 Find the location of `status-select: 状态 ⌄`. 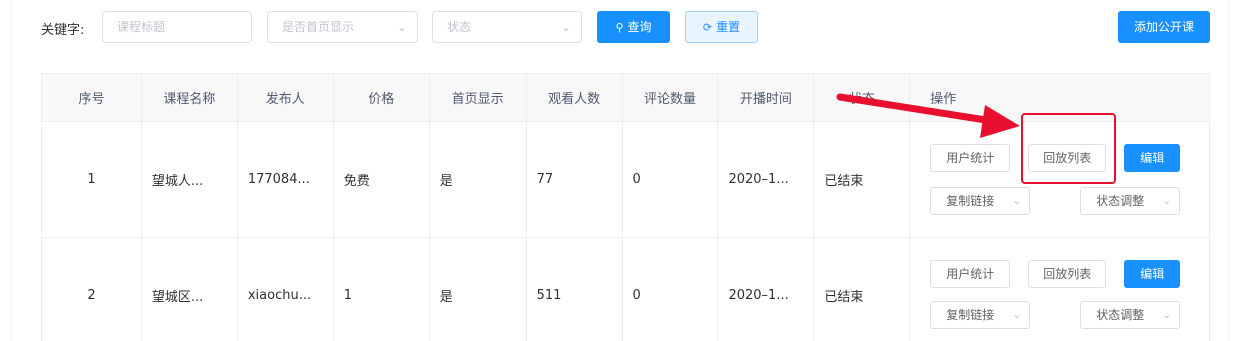

status-select: 状态 ⌄ is located at coordinates (507, 27).